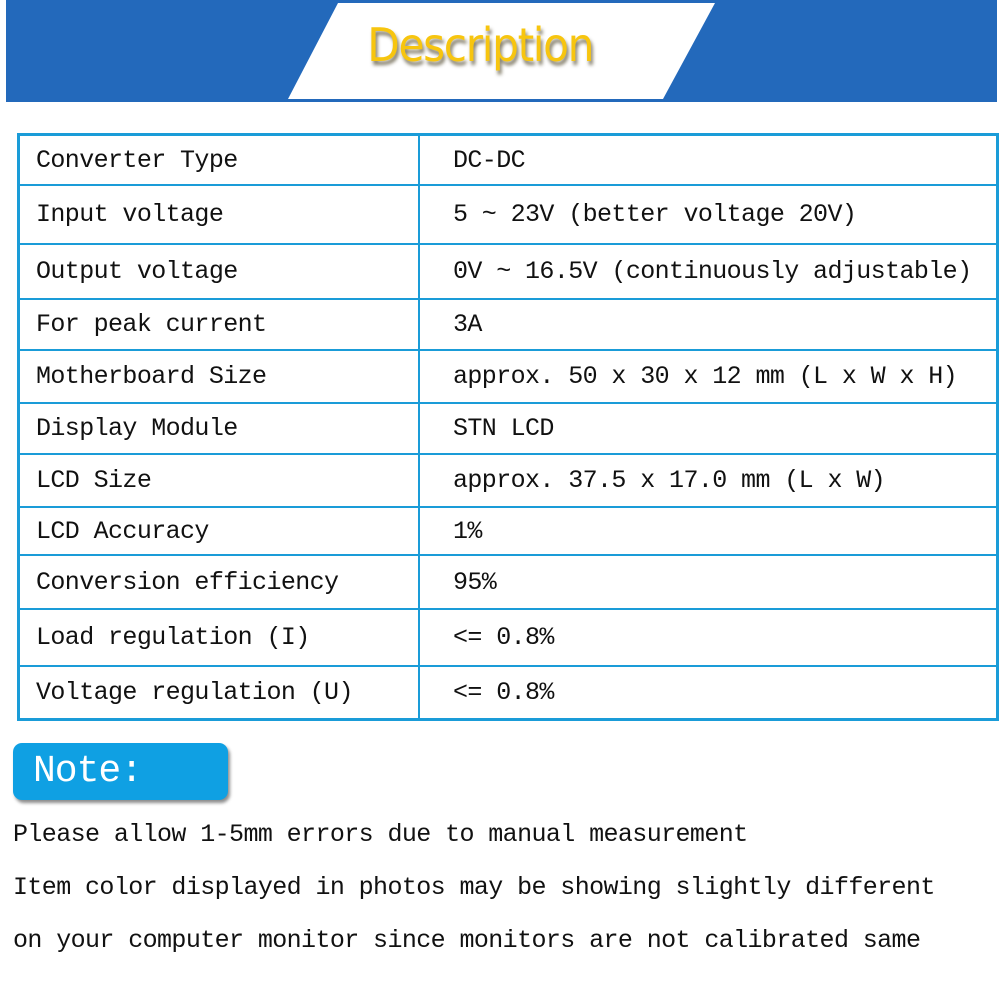 The height and width of the screenshot is (1005, 1000). What do you see at coordinates (220, 324) in the screenshot?
I see `spec-label: For peak current` at bounding box center [220, 324].